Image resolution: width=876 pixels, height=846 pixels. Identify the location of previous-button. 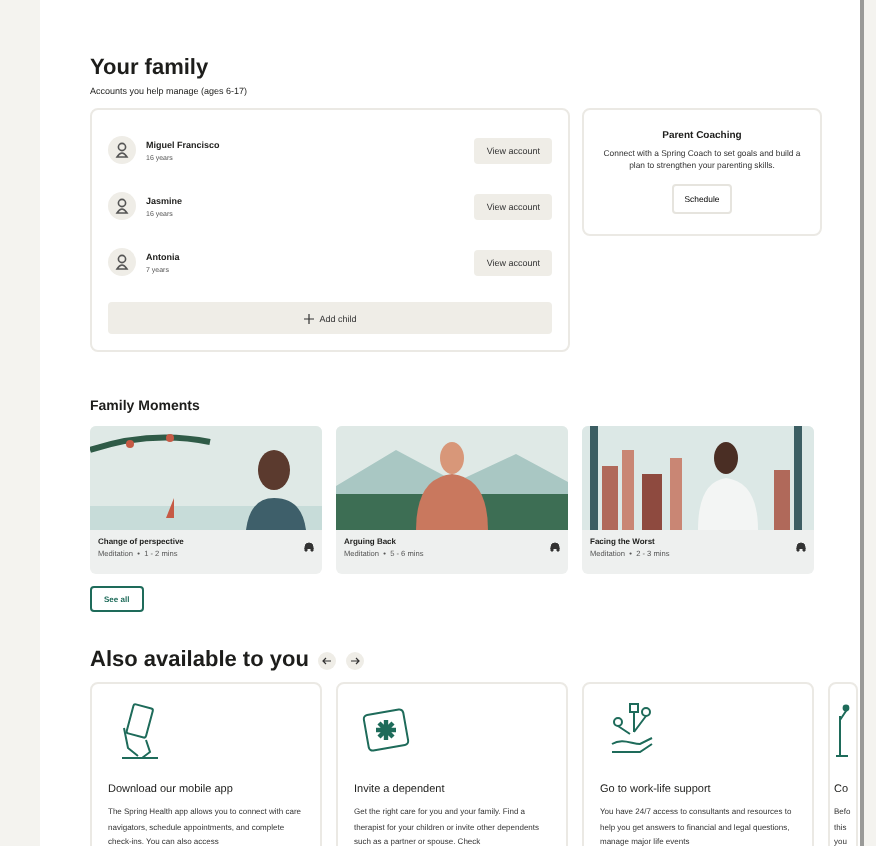
(327, 660).